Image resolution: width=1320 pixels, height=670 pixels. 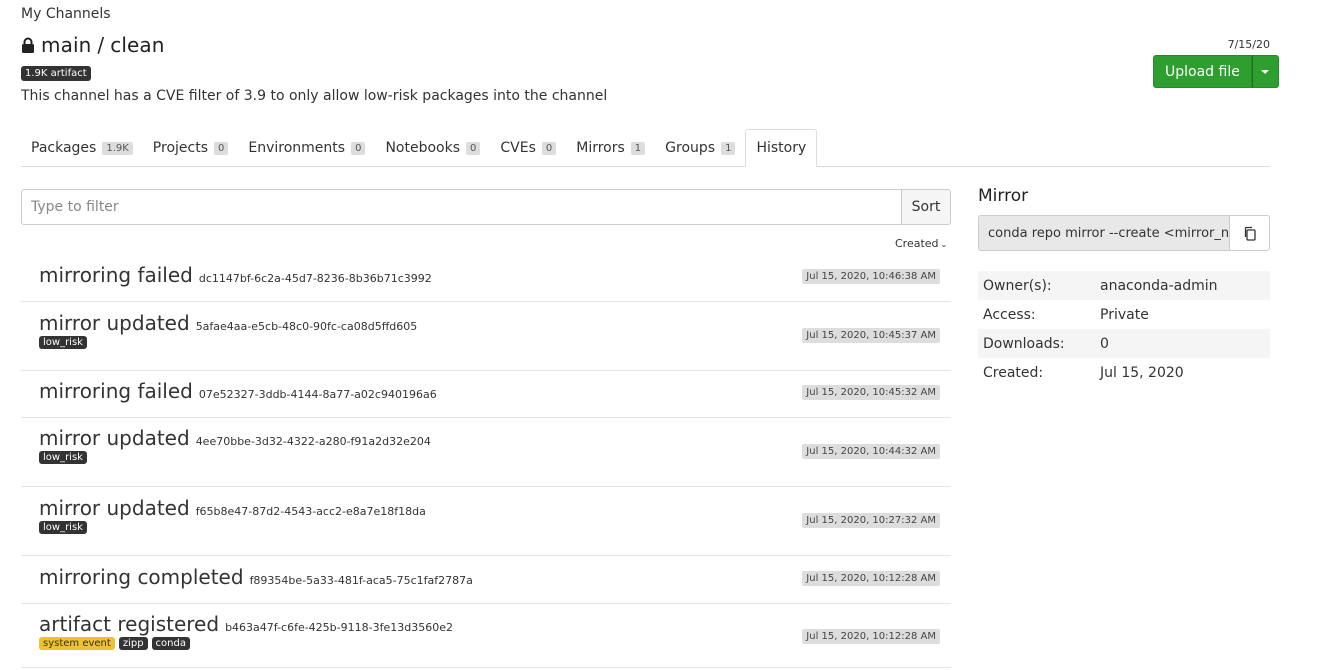 I want to click on history-timestamp: Jul 15, 2020, 10:44:32 AM, so click(x=871, y=451).